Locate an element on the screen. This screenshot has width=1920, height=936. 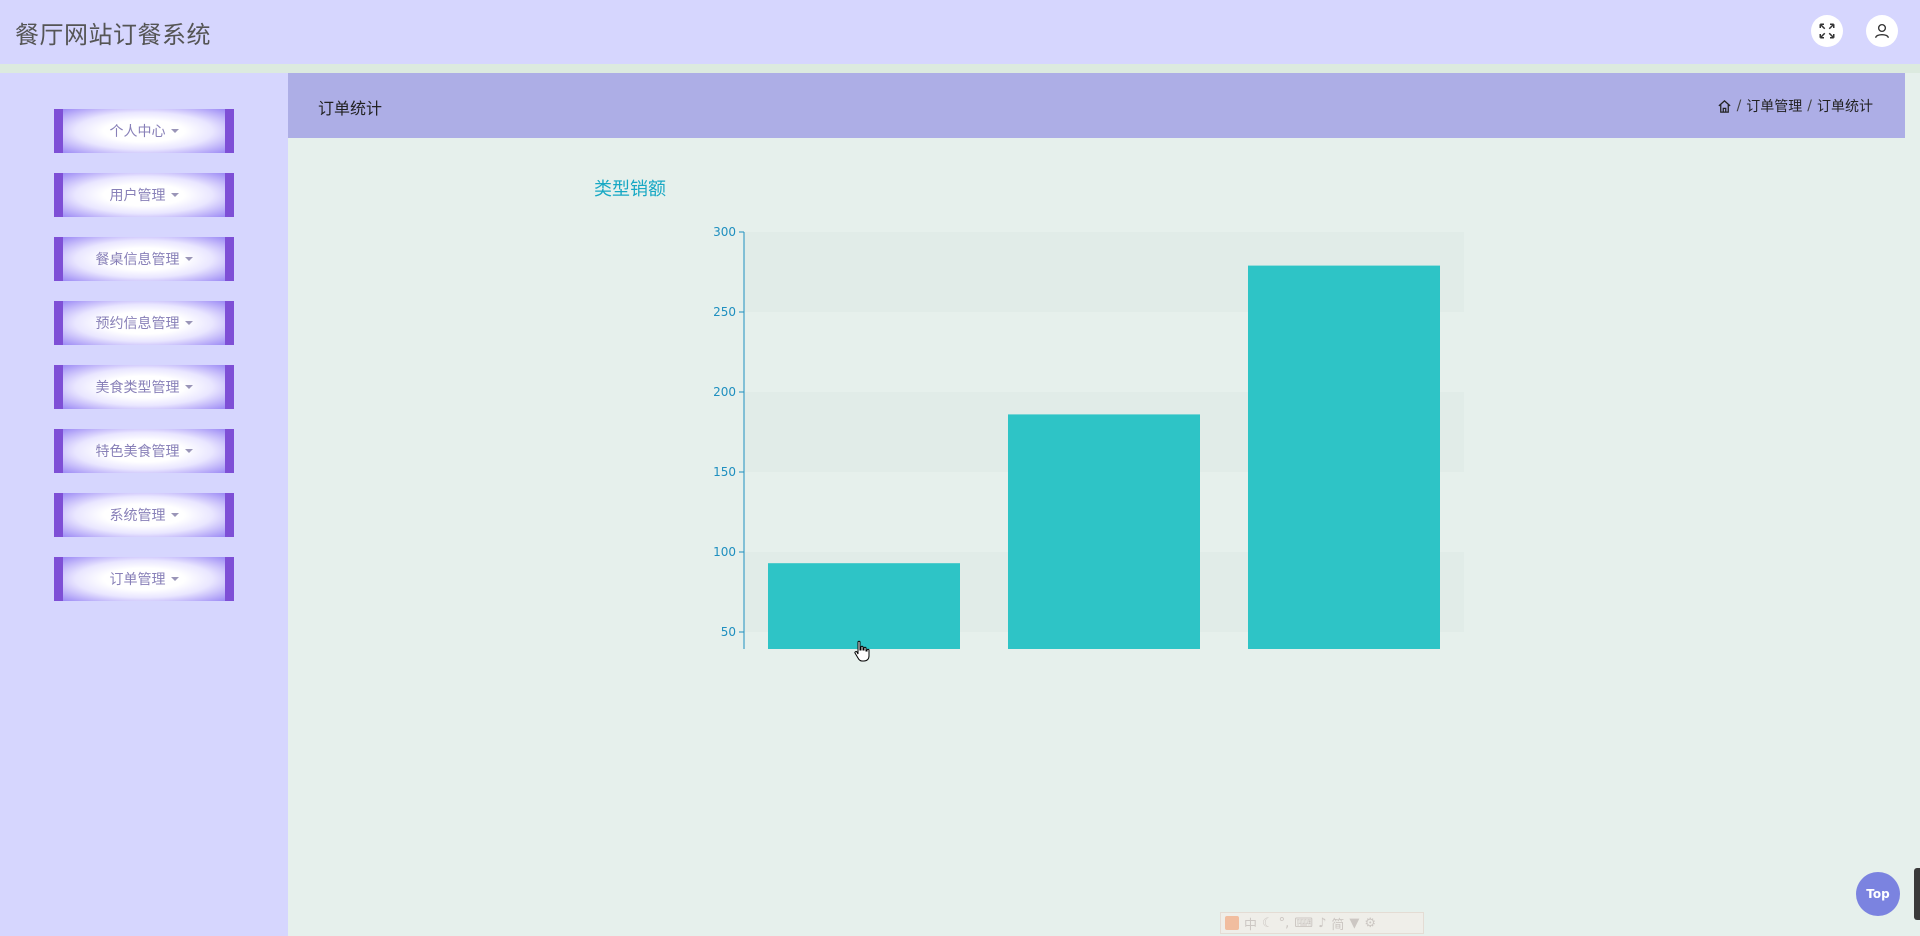
sidebar-item-label: 个人中心 is located at coordinates (137, 132).